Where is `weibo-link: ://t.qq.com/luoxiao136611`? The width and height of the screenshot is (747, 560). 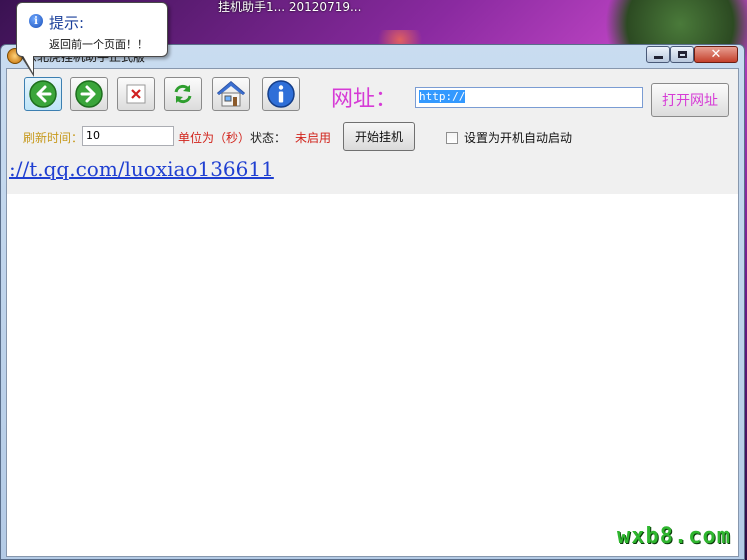
weibo-link: ://t.qq.com/luoxiao136611 is located at coordinates (141, 169).